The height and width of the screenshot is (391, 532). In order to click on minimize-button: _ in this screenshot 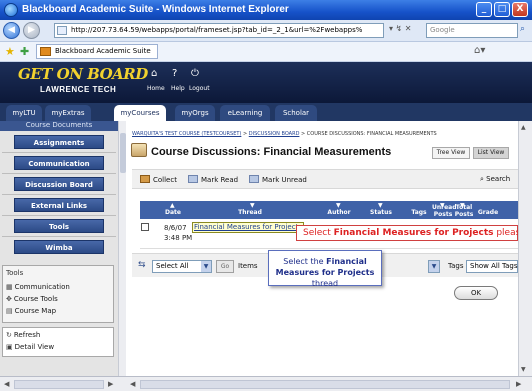, I will do `click(484, 9)`.